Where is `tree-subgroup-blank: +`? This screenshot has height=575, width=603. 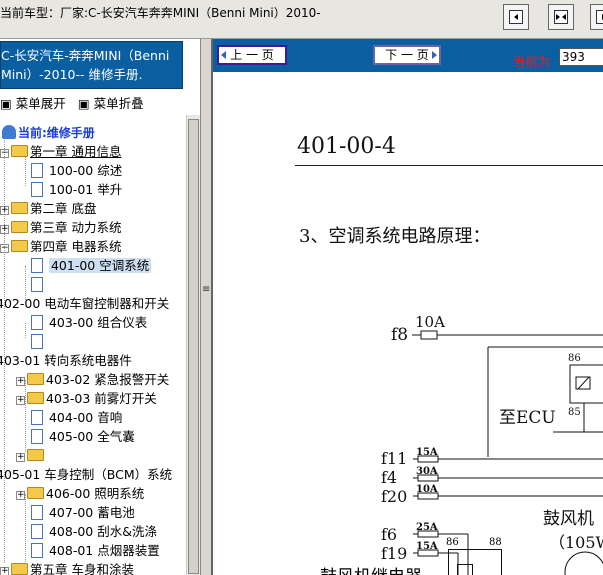
tree-subgroup-blank: + is located at coordinates (31, 455).